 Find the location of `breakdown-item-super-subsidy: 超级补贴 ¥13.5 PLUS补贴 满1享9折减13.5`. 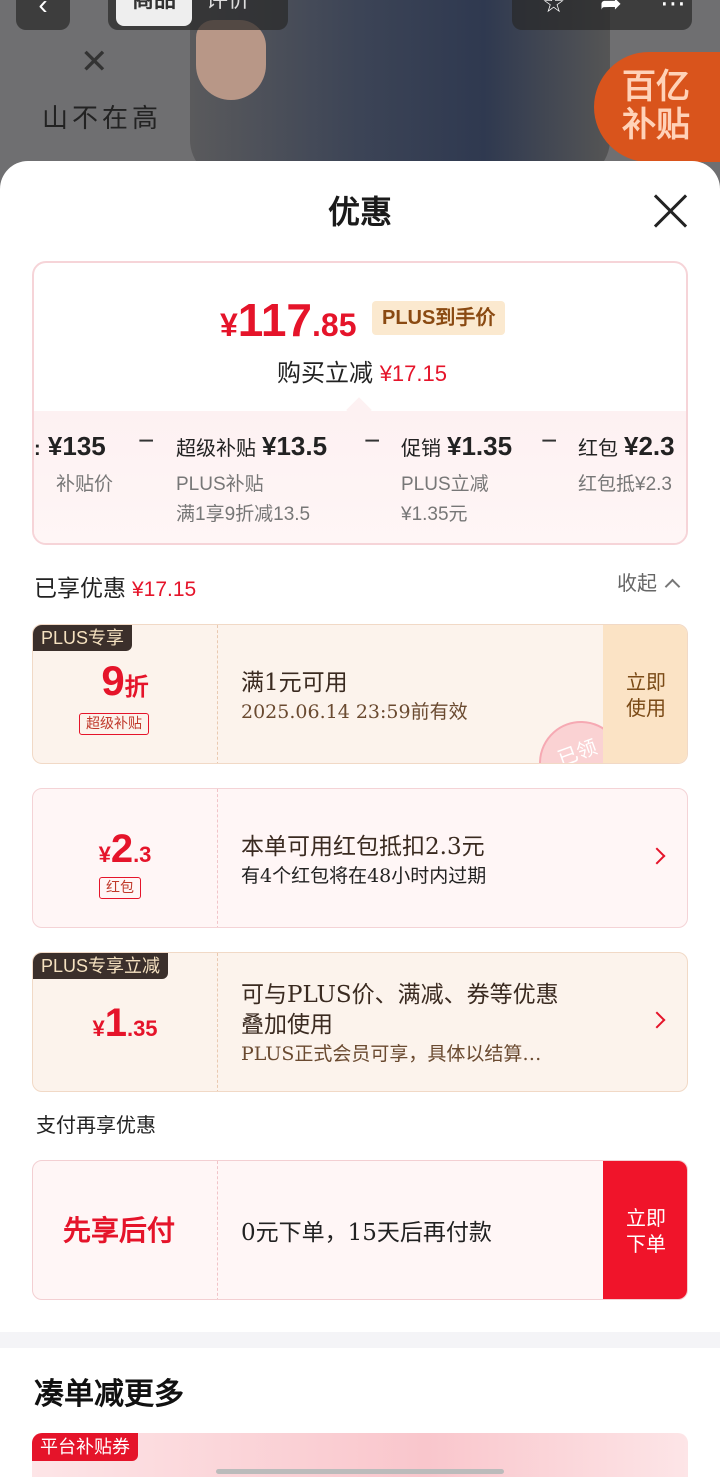

breakdown-item-super-subsidy: 超级补贴 ¥13.5 PLUS补贴 满1享9折减13.5 is located at coordinates (252, 478).